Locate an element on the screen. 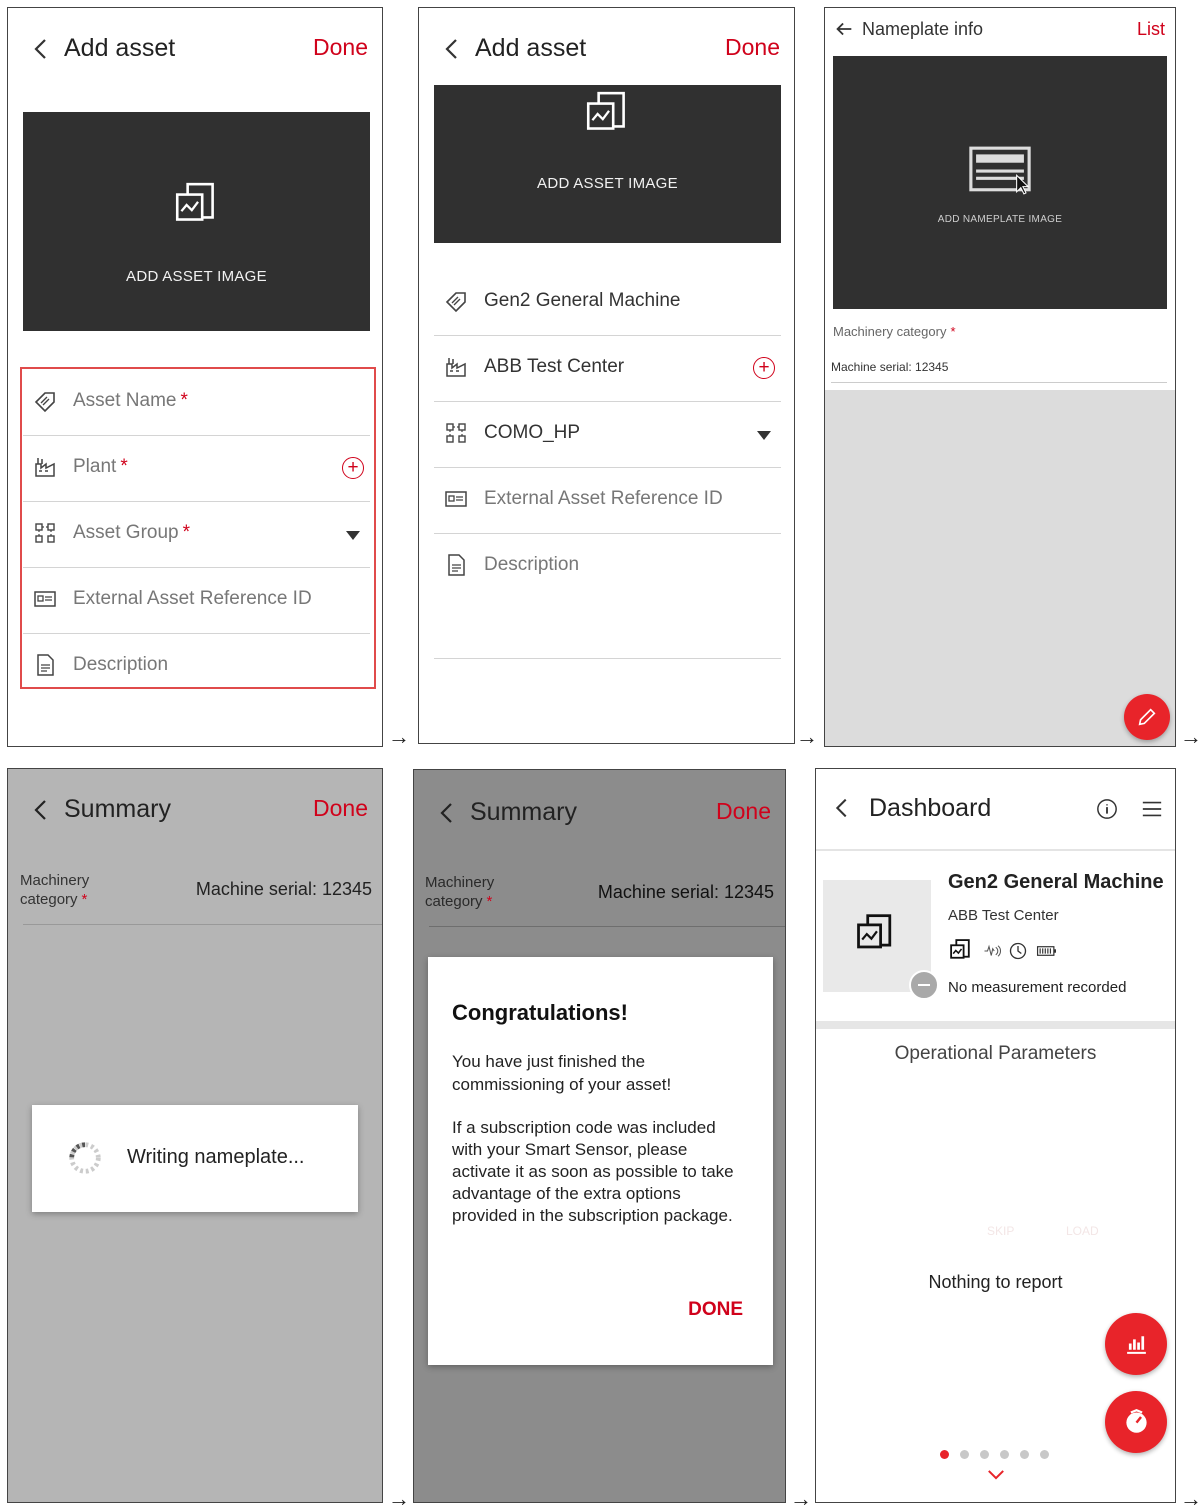 This screenshot has height=1511, width=1203. charts-fab is located at coordinates (1136, 1344).